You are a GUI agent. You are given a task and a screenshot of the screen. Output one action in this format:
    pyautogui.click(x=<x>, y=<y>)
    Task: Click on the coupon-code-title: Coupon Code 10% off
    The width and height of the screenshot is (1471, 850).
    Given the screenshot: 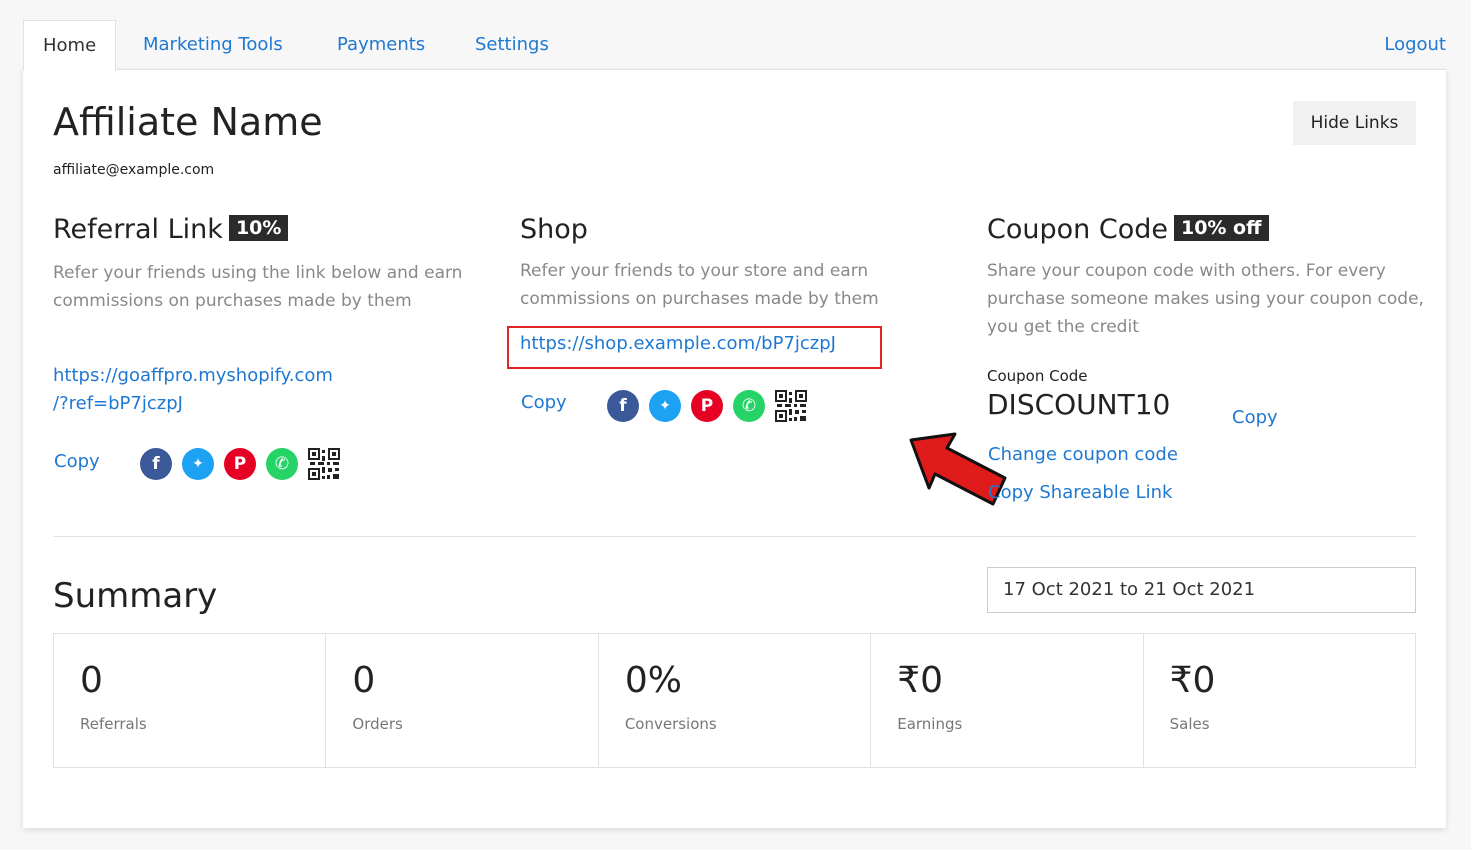 What is the action you would take?
    pyautogui.click(x=1128, y=229)
    